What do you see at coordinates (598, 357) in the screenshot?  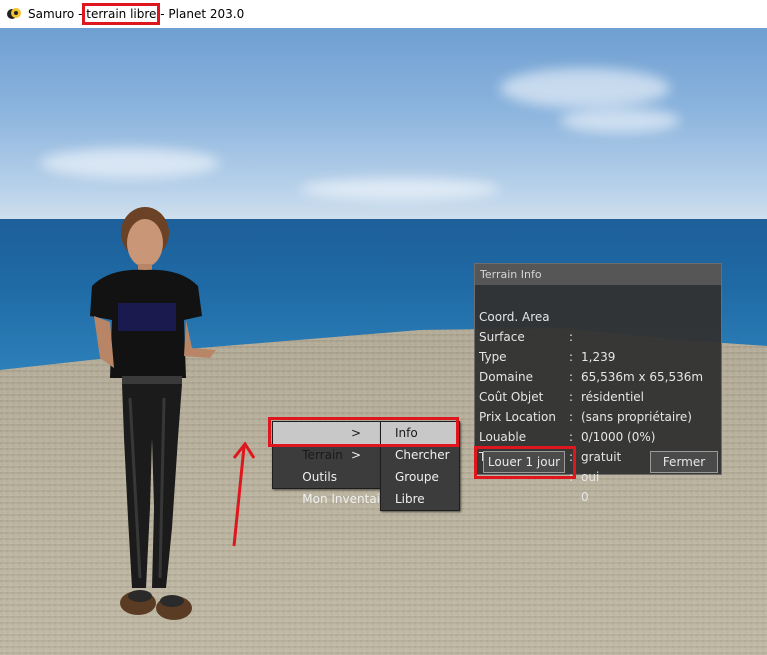 I see `info-value: 1,239` at bounding box center [598, 357].